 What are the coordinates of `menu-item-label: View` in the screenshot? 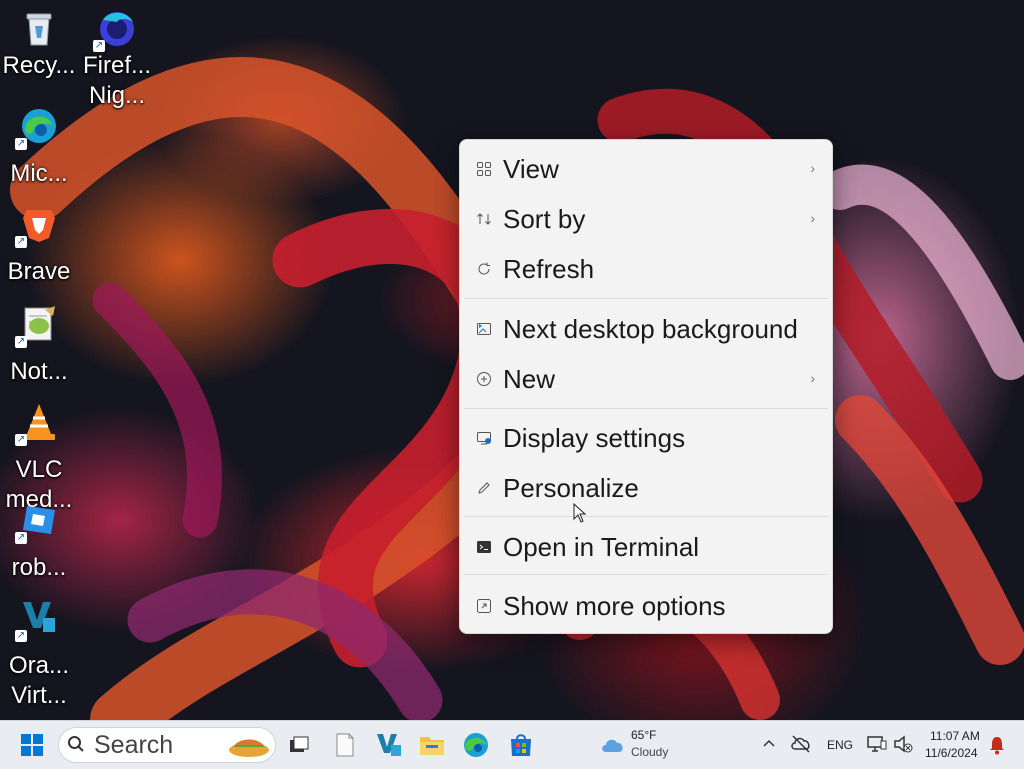 It's located at (531, 168).